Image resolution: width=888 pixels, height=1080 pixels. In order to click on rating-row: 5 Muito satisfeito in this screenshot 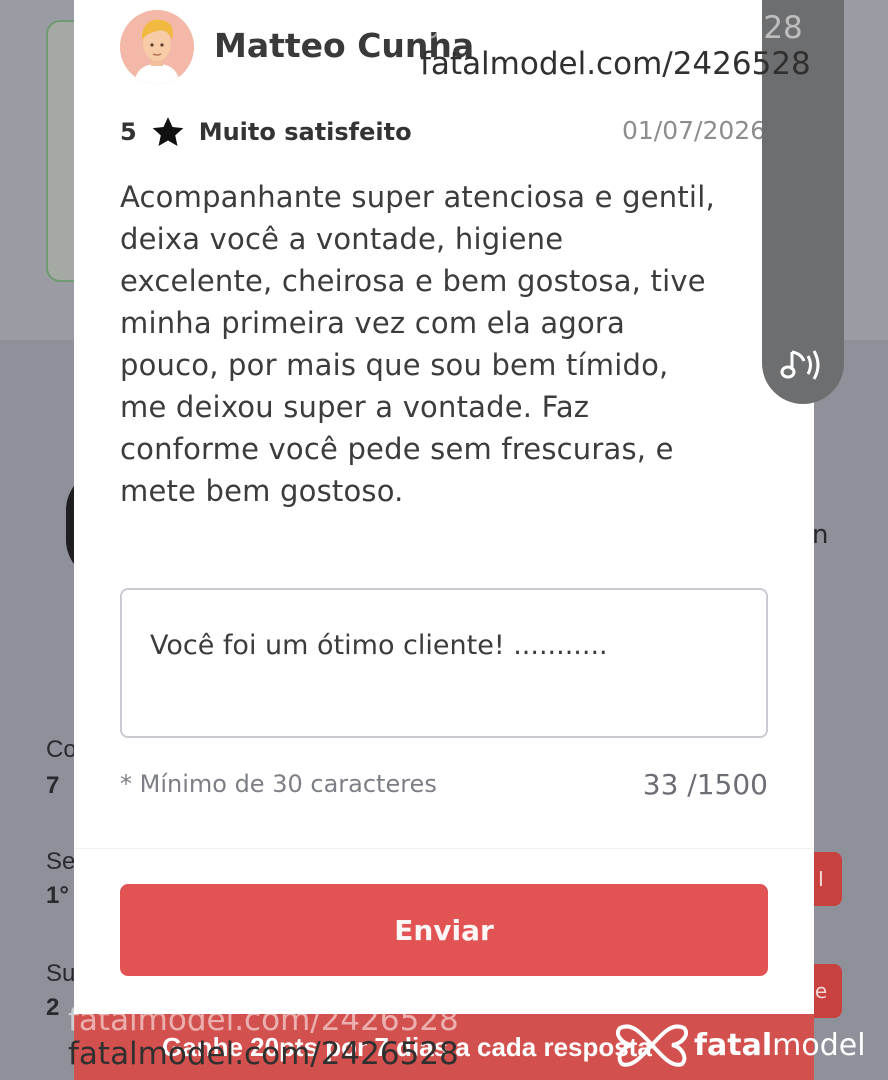, I will do `click(266, 132)`.